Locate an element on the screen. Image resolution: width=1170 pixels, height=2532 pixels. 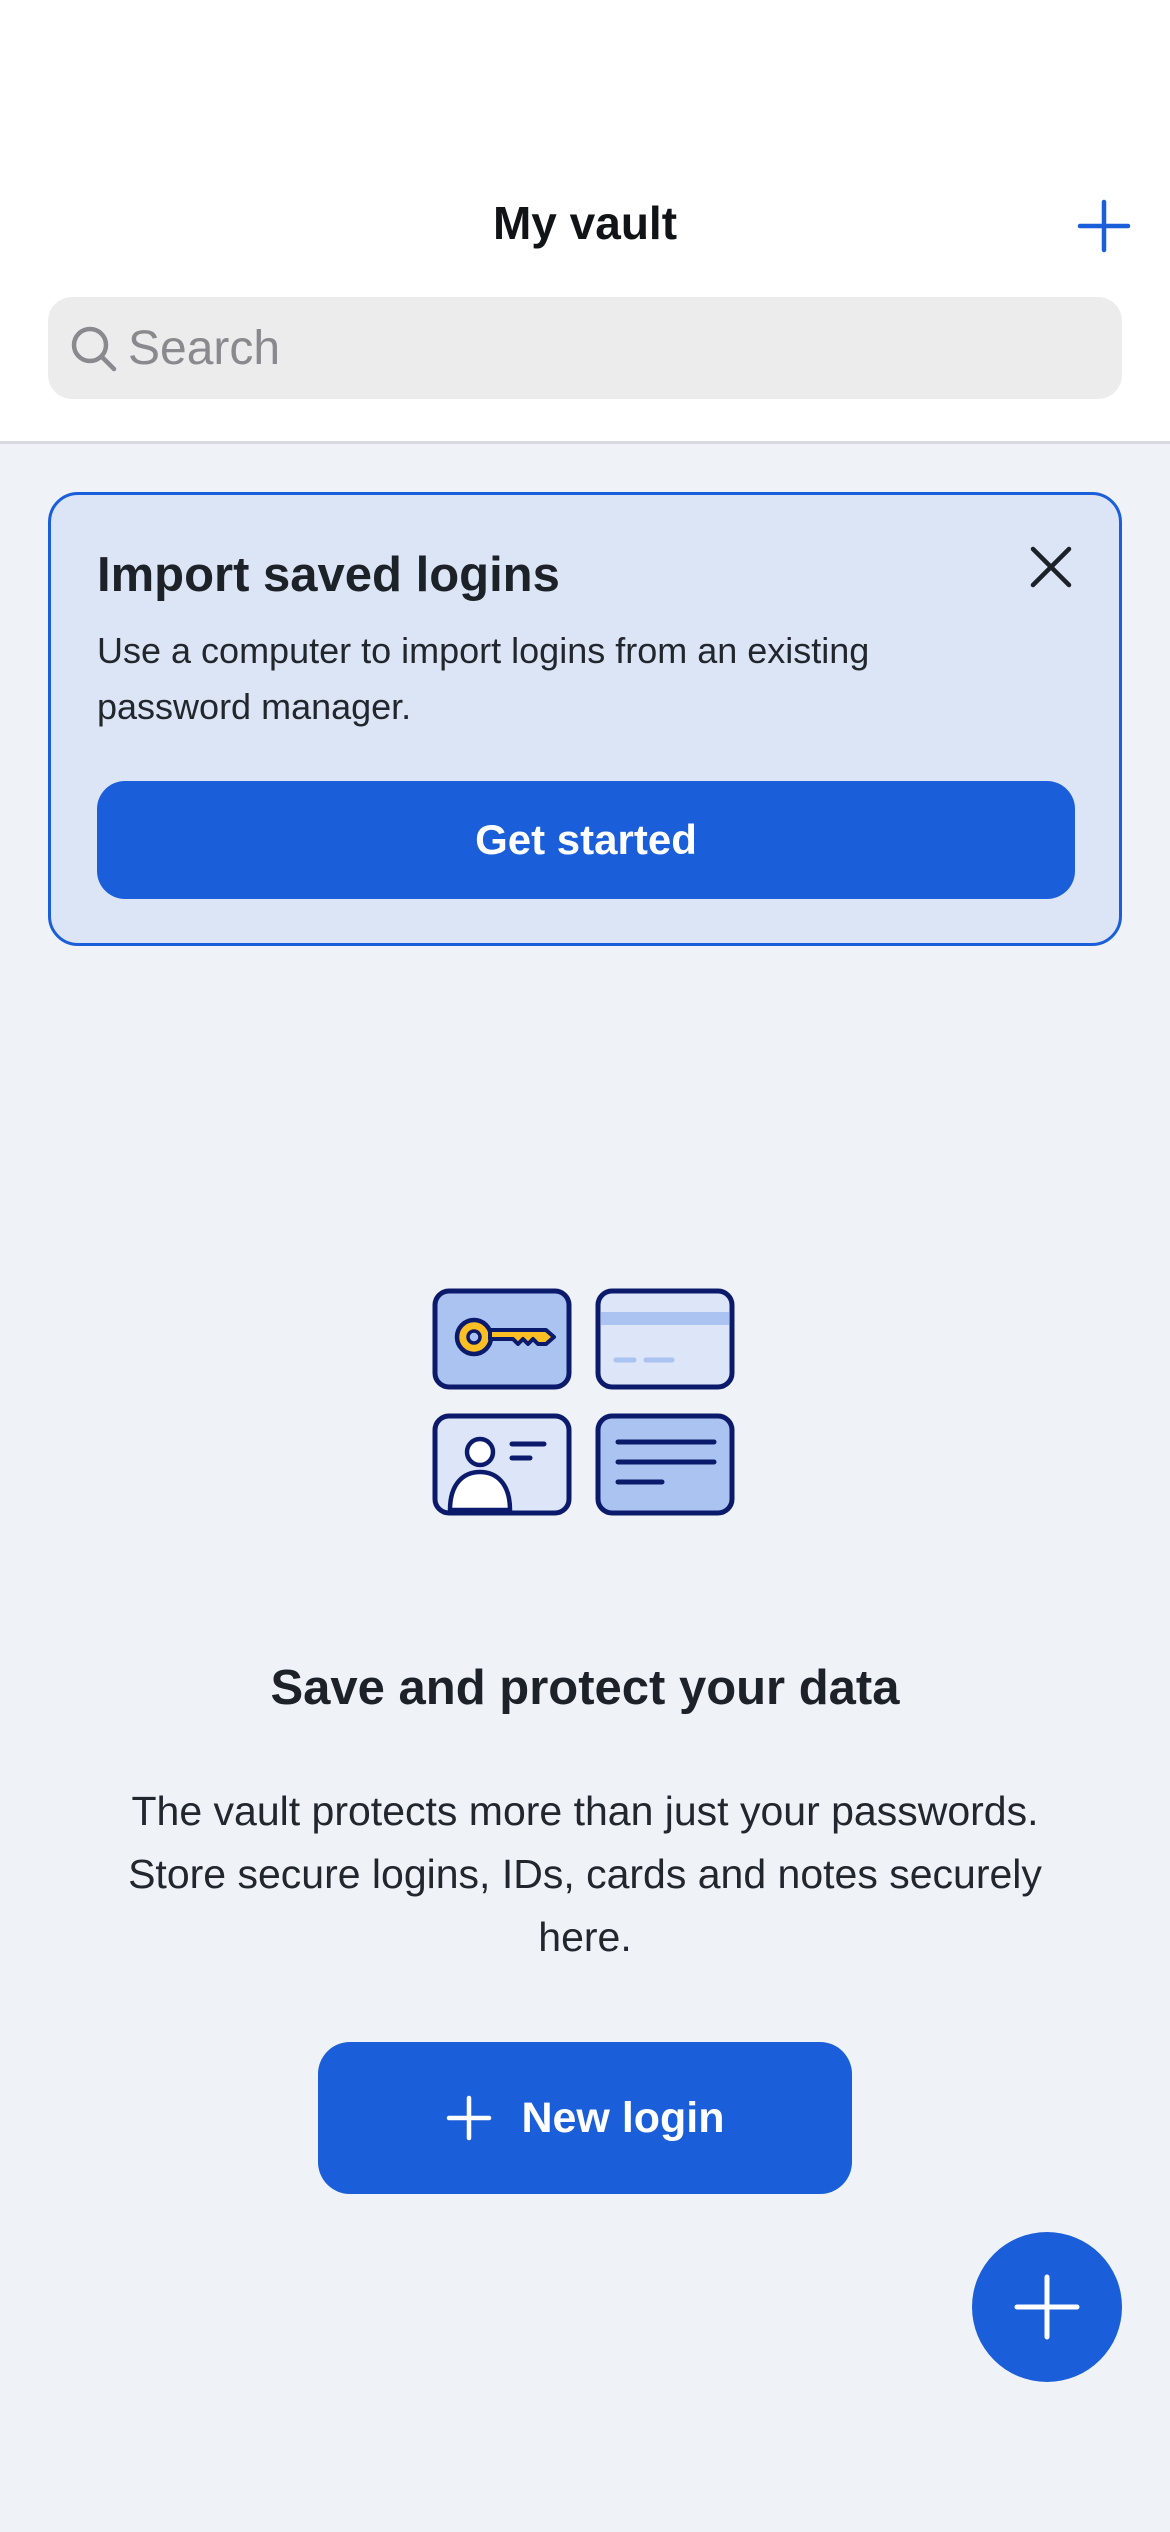
add-item-fab is located at coordinates (1047, 2307).